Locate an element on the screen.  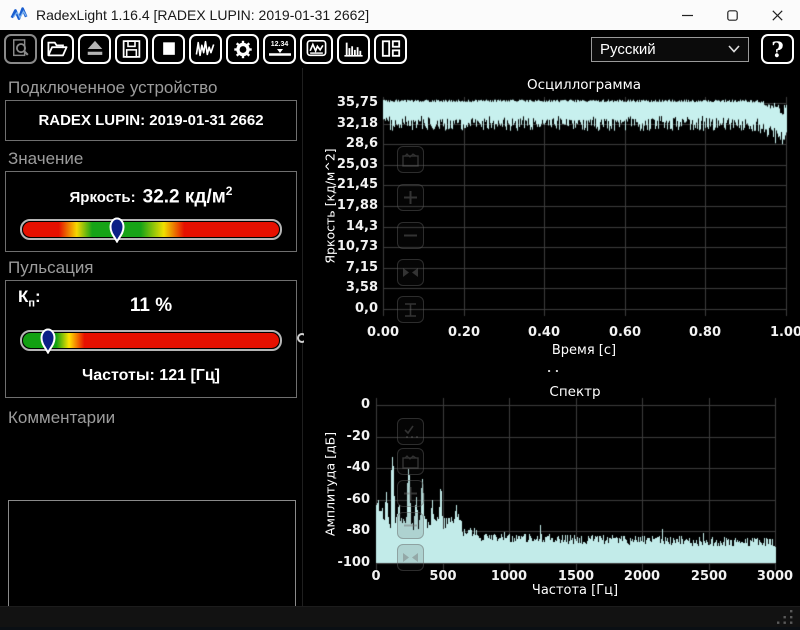
spec-fit-curve-button is located at coordinates (410, 461).